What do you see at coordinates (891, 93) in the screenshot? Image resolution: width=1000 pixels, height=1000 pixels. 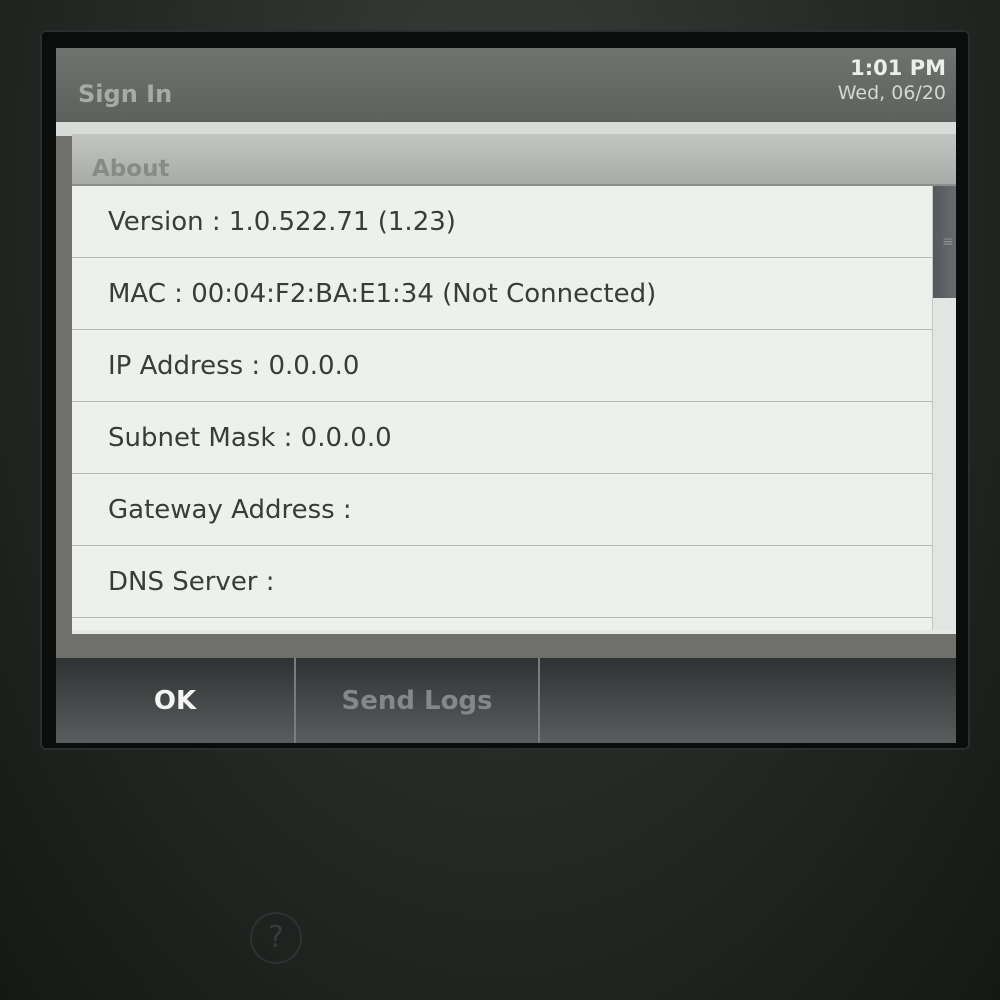 I see `clock-date: Wed, 06/20` at bounding box center [891, 93].